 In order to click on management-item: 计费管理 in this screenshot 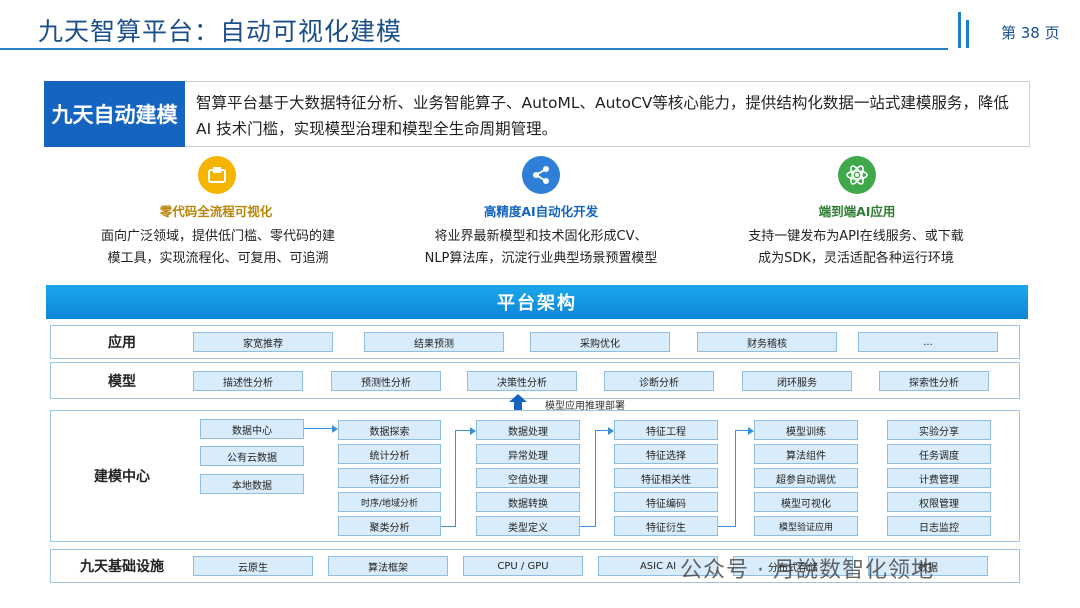, I will do `click(939, 478)`.